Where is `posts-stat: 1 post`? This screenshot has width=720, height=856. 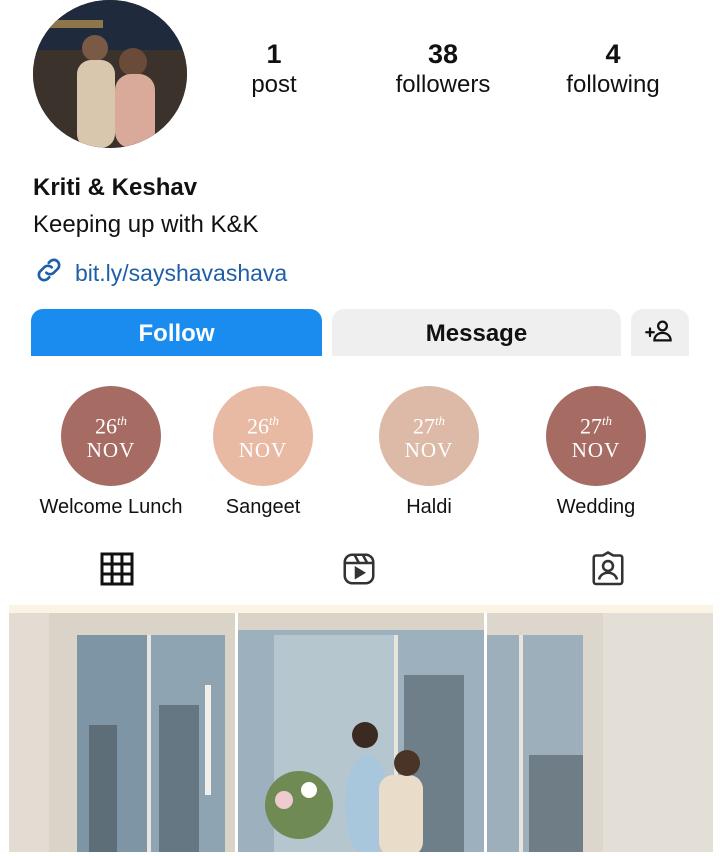
posts-stat: 1 post is located at coordinates (274, 69).